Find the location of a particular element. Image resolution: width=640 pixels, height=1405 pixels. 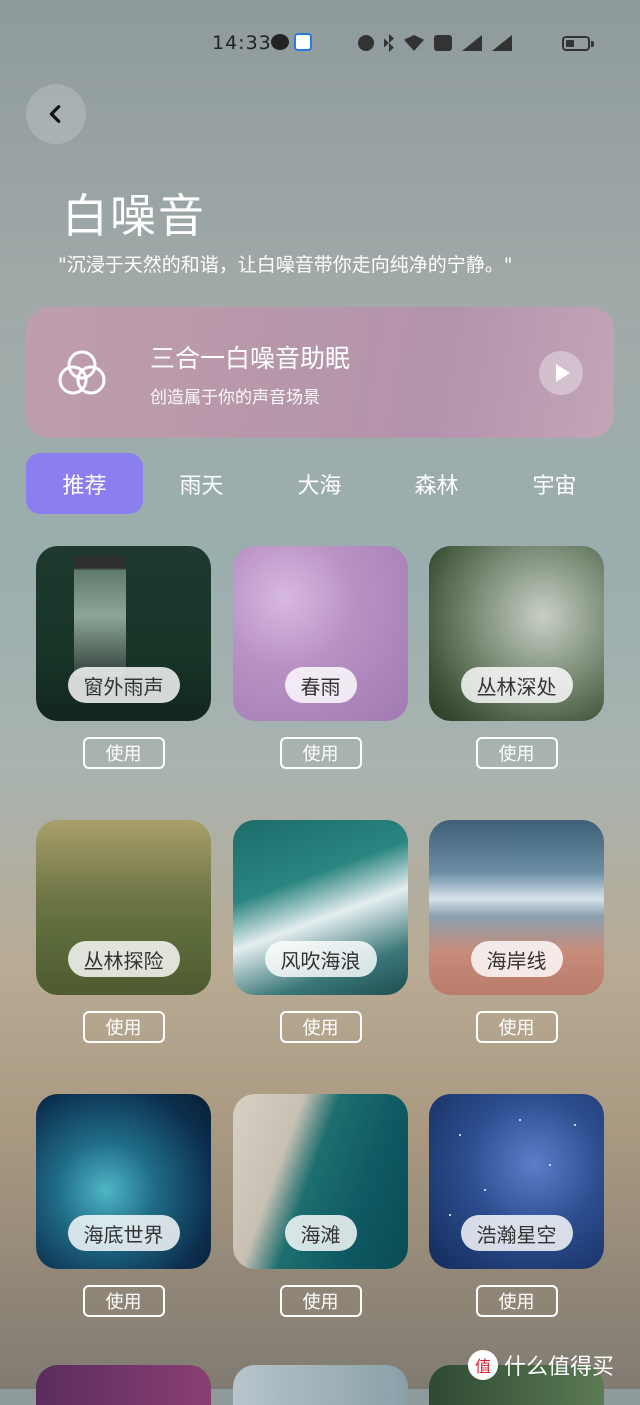

category-tabs: 推荐 雨天 大海 森林 宇宙 is located at coordinates (326, 484).